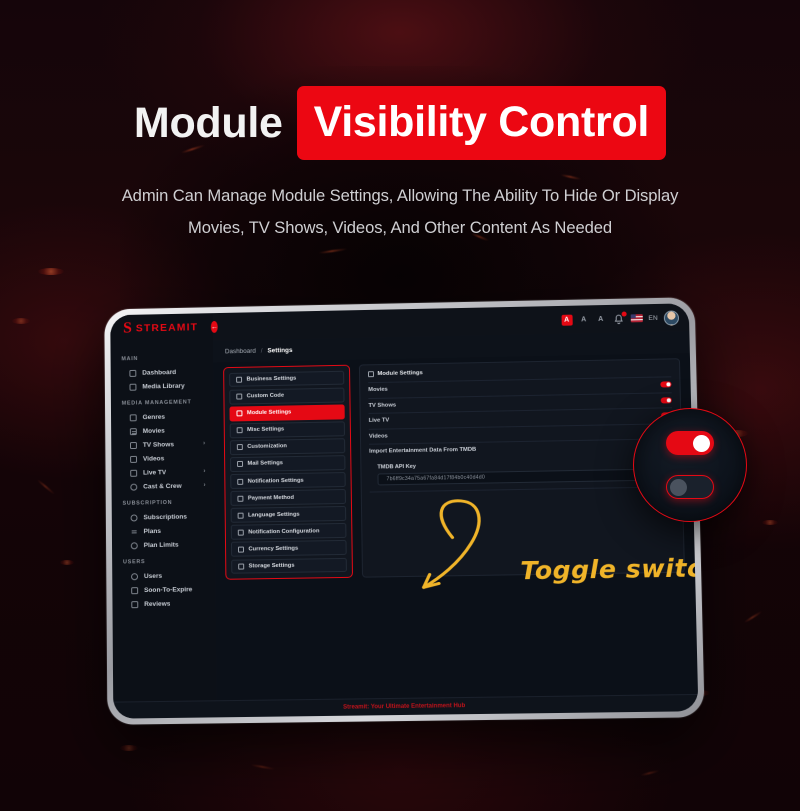 Image resolution: width=800 pixels, height=811 pixels. I want to click on settings-item-label: Payment Method, so click(271, 498).